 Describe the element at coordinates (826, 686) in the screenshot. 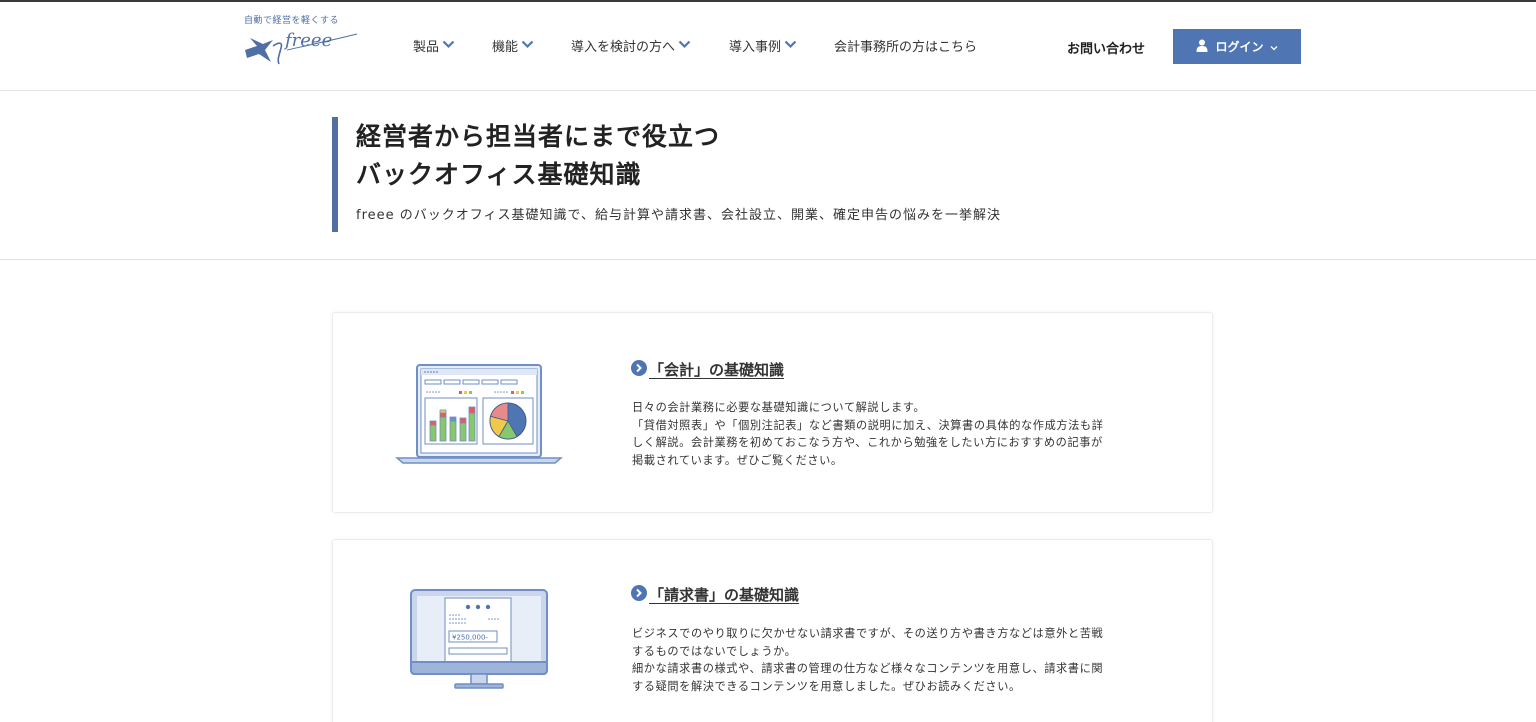

I see `description-line: する疑問を解決できるコンテンツを用意しました。ぜひお読みください。` at that location.